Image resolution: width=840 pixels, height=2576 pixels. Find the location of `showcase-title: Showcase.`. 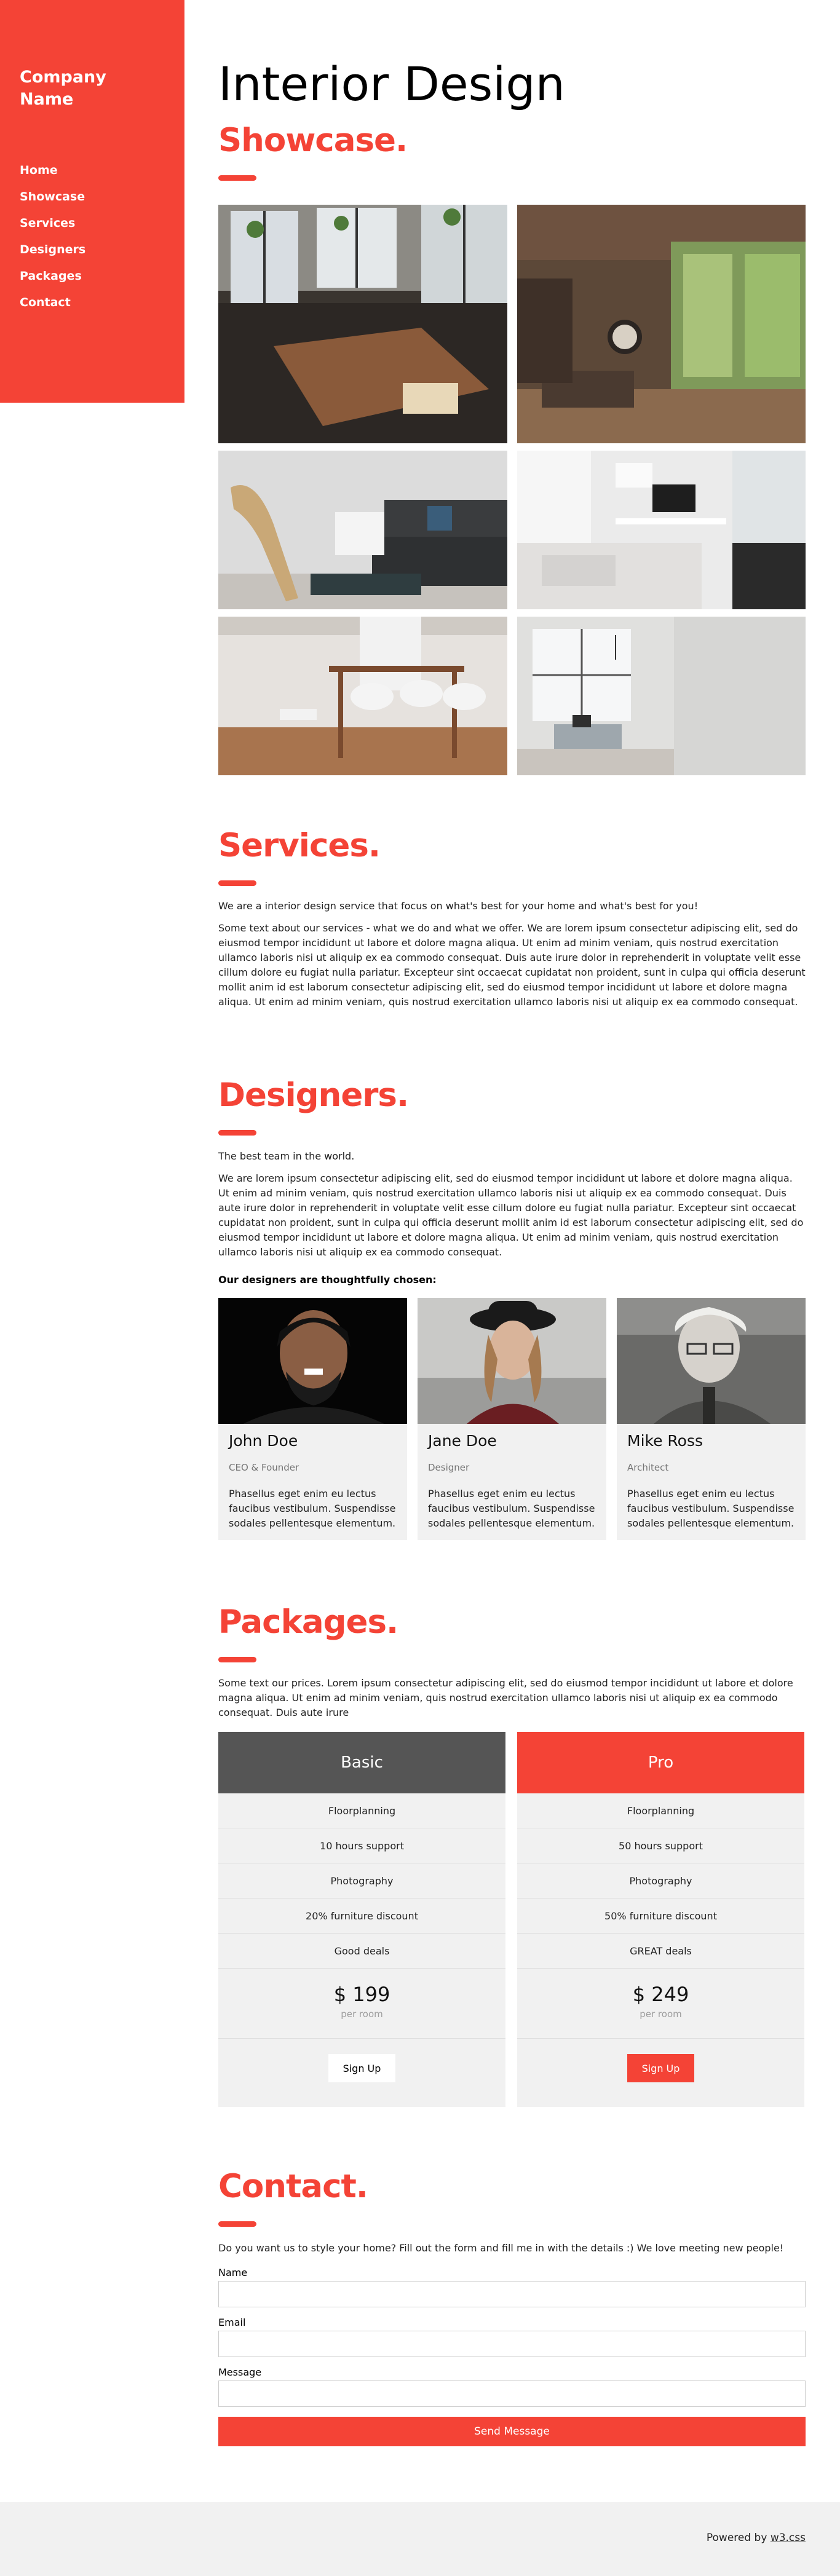

showcase-title: Showcase. is located at coordinates (313, 140).